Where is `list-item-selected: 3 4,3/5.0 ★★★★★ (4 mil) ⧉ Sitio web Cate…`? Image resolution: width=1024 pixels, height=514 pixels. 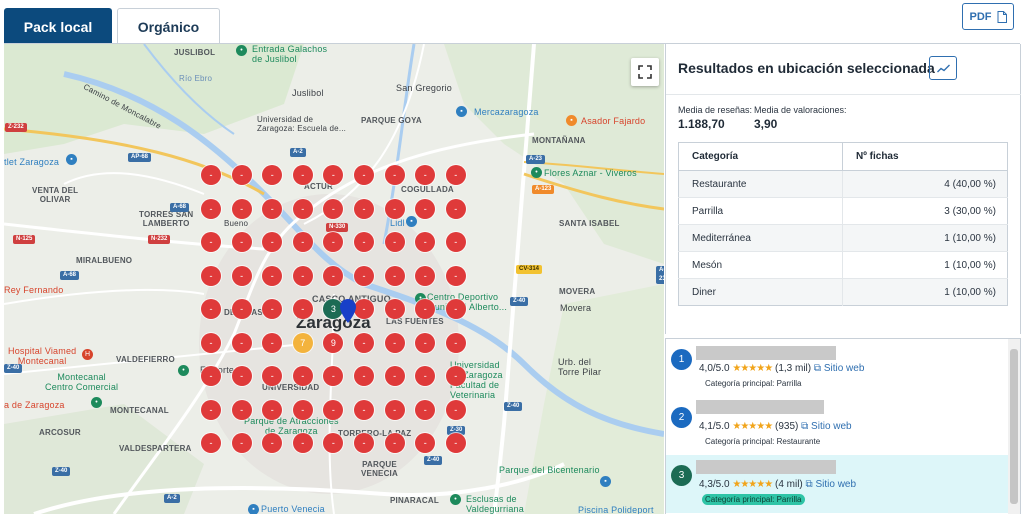
list-item-selected: 3 4,3/5.0 ★★★★★ (4 mil) ⧉ Sitio web Cate… is located at coordinates (837, 484).